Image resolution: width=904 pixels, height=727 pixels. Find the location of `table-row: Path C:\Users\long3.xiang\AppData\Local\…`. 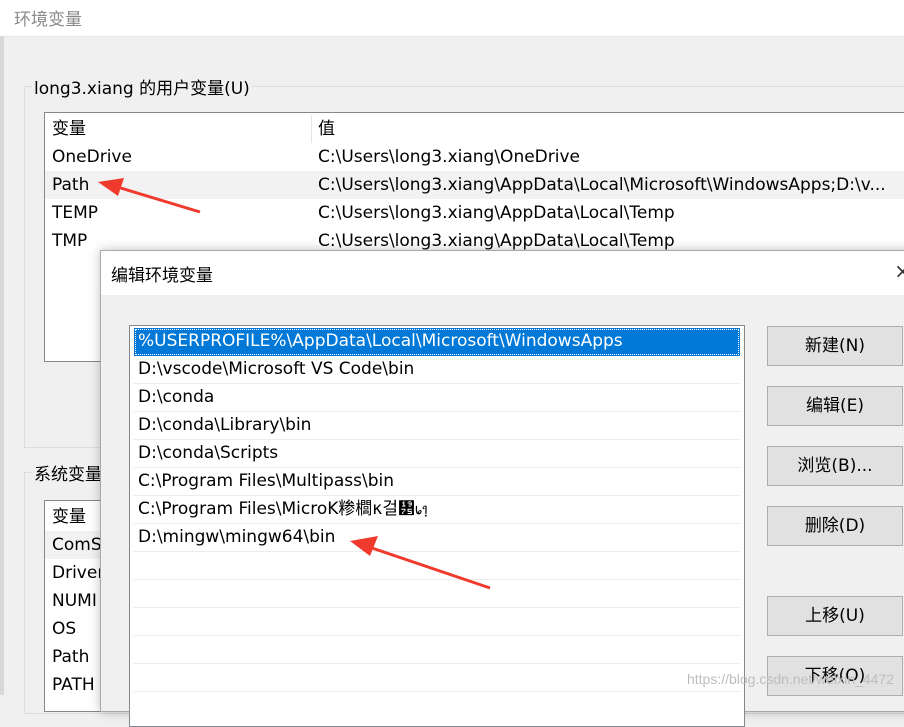

table-row: Path C:\Users\long3.xiang\AppData\Local\… is located at coordinates (474, 185).